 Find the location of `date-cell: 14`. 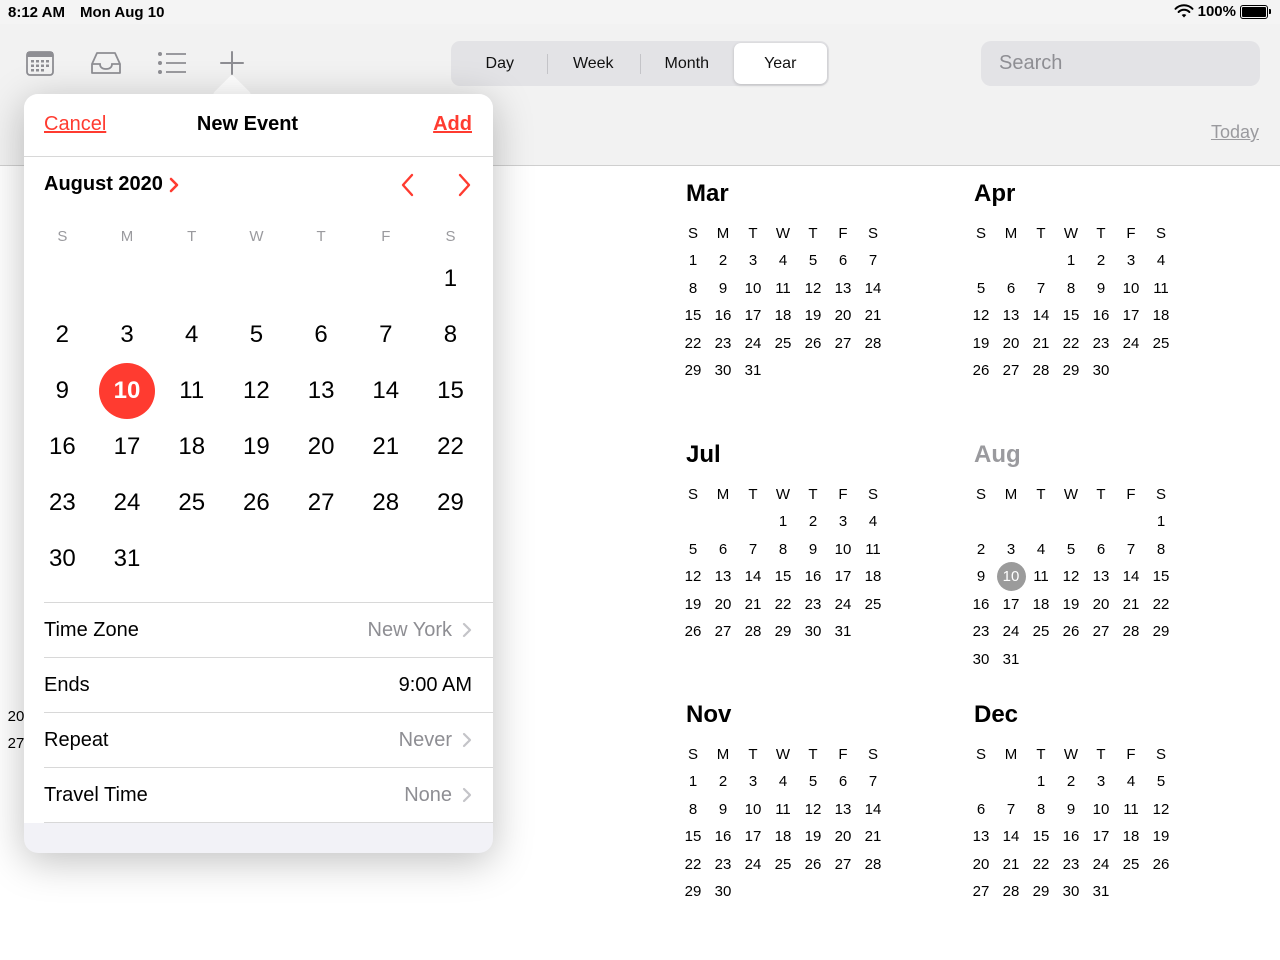

date-cell: 14 is located at coordinates (385, 391).